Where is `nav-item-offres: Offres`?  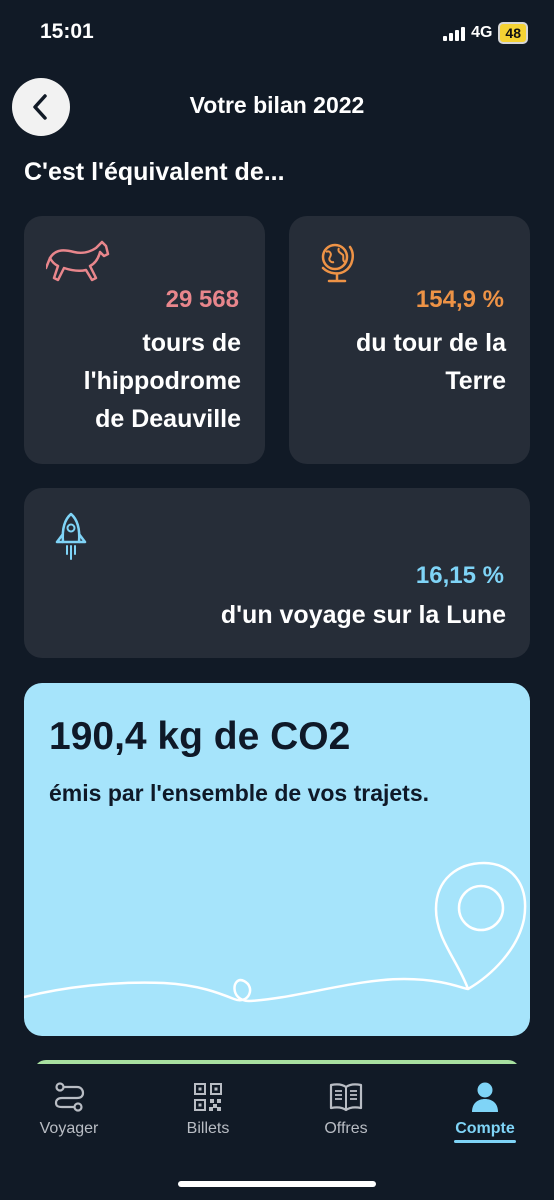
nav-item-offres: Offres is located at coordinates (346, 1109).